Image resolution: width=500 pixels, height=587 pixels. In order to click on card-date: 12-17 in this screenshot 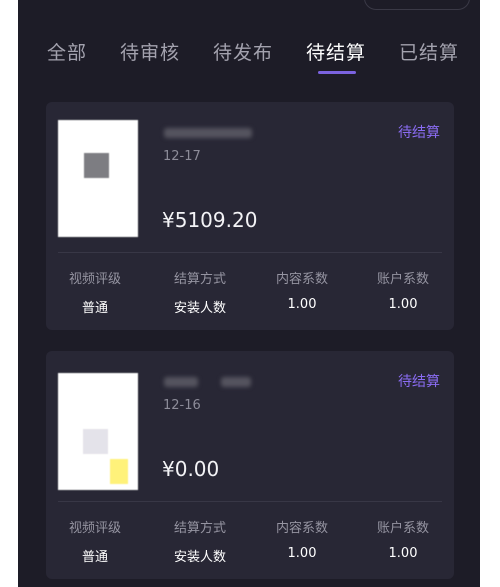, I will do `click(182, 156)`.